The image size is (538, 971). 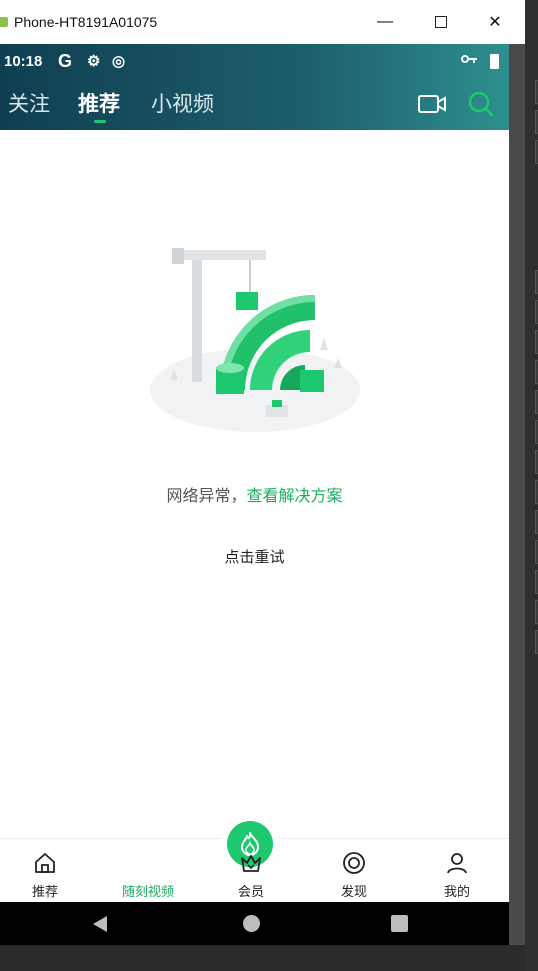 I want to click on tab-follow: 关注, so click(x=29, y=103).